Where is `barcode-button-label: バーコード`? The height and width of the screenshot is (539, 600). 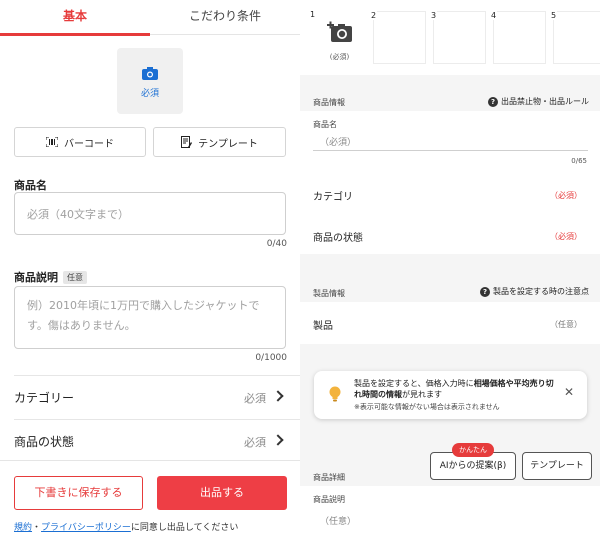
barcode-button-label: バーコード is located at coordinates (89, 144).